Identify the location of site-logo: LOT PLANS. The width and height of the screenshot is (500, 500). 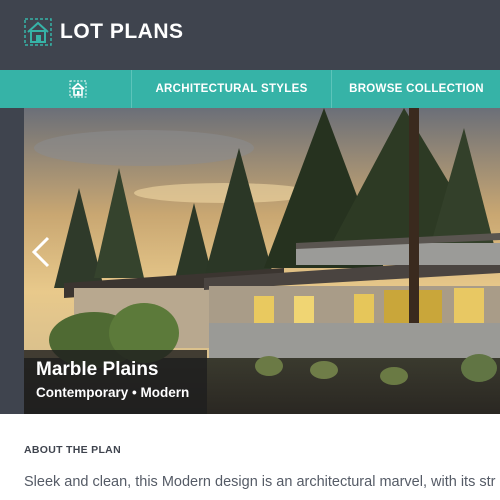
(104, 32).